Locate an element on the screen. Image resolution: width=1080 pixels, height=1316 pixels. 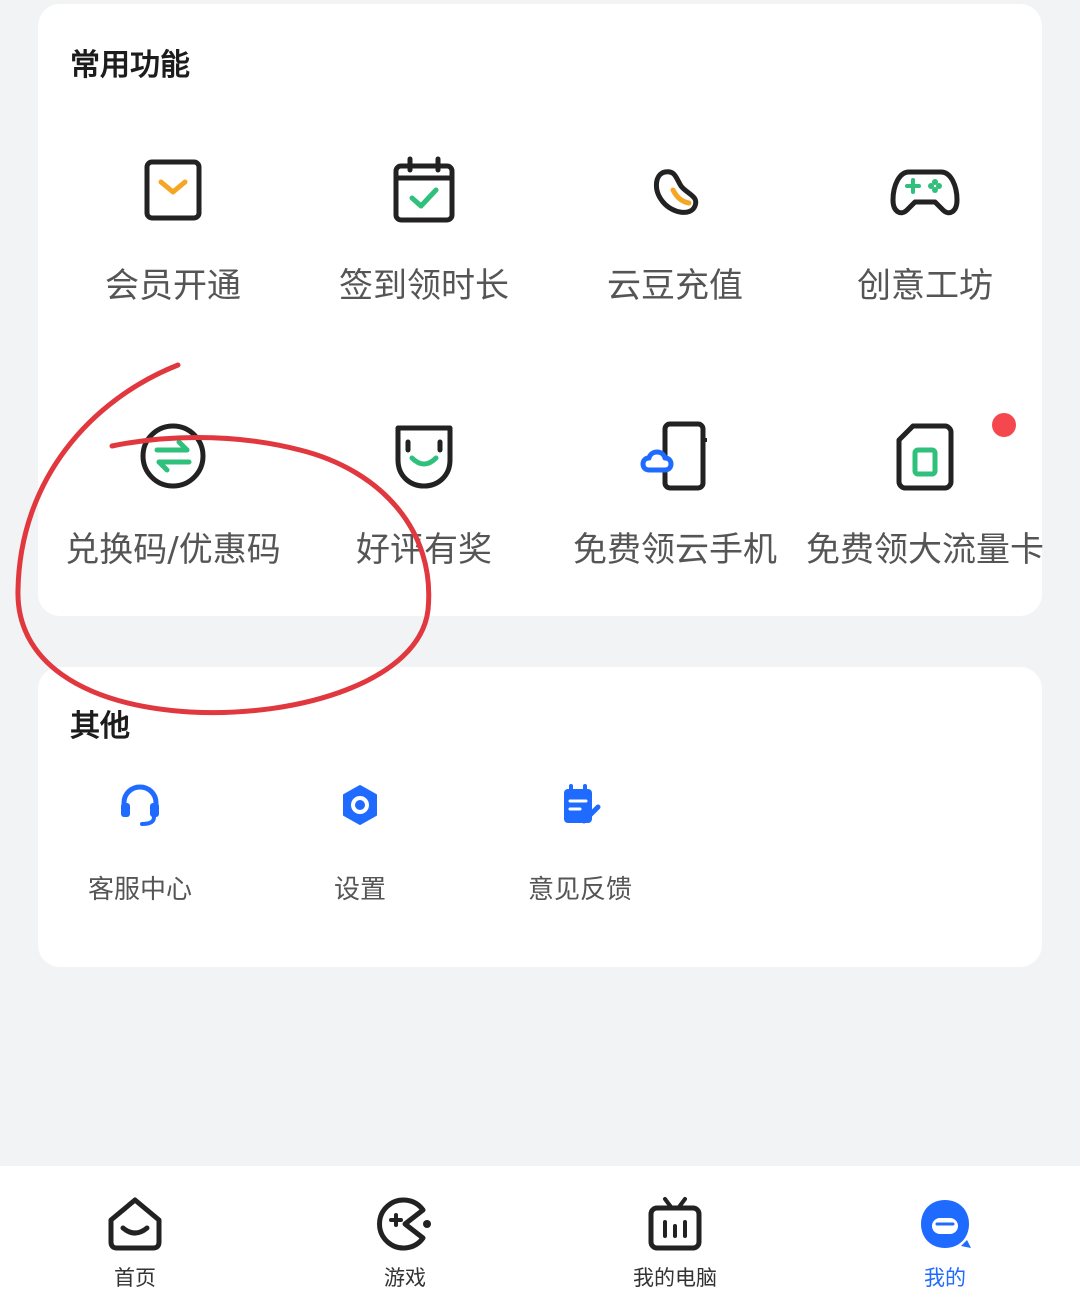
other-item-feedback: 意见反馈 is located at coordinates (580, 848).